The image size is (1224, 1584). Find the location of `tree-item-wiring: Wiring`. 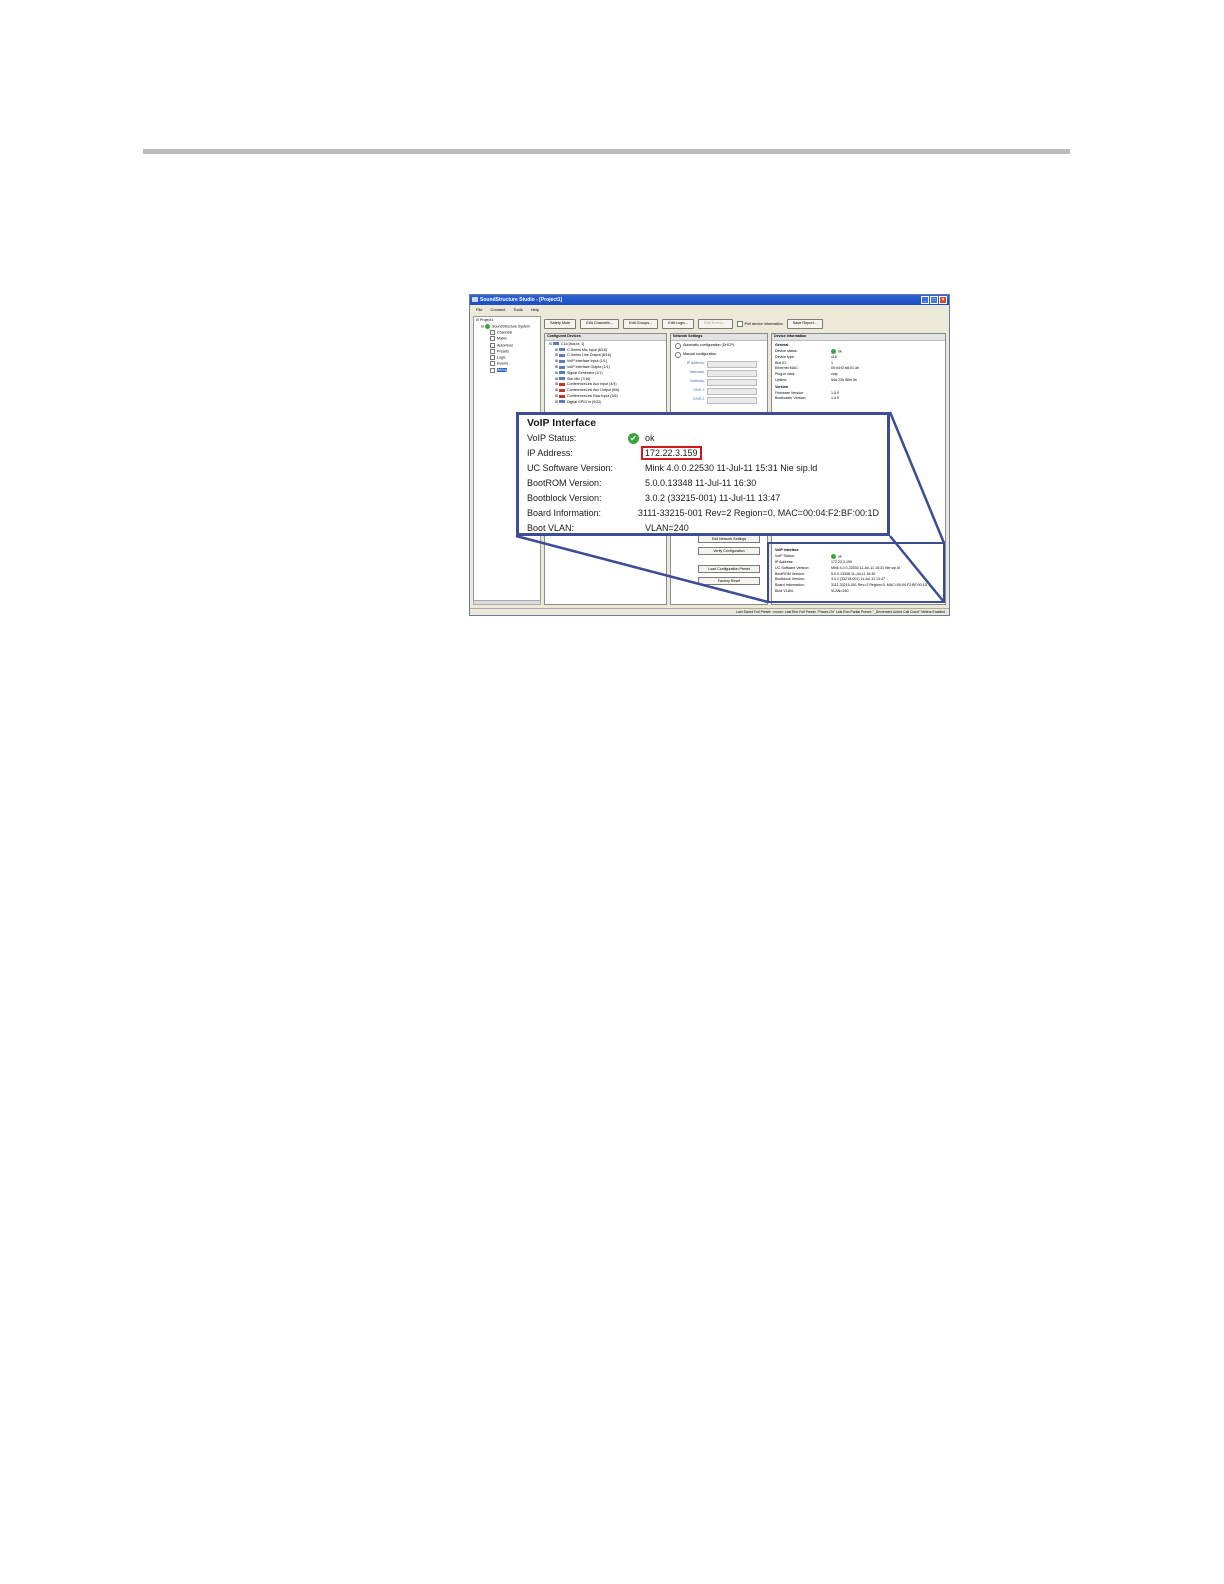

tree-item-wiring: Wiring is located at coordinates (507, 370).